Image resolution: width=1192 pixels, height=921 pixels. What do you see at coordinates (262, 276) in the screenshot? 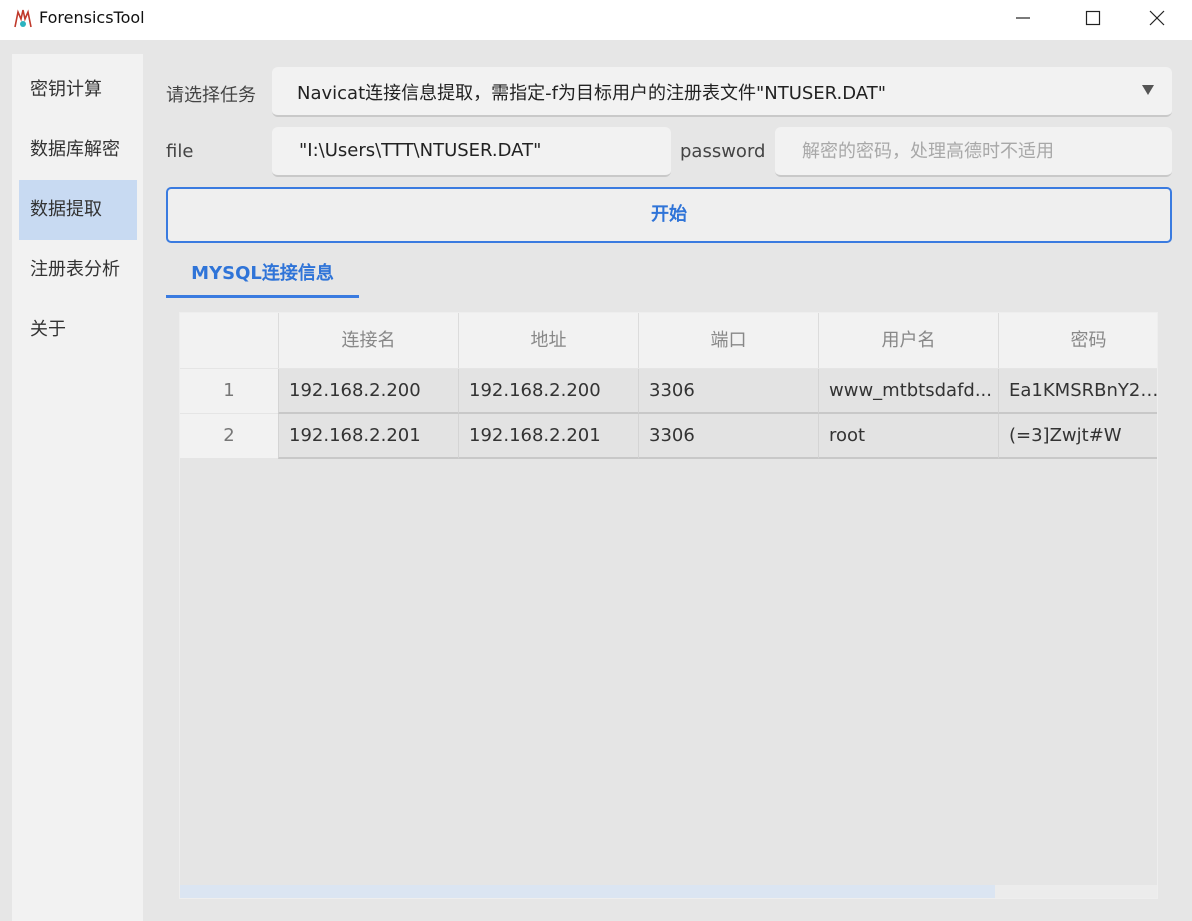
I see `tab-mysql-connections: MYSQL连接信息` at bounding box center [262, 276].